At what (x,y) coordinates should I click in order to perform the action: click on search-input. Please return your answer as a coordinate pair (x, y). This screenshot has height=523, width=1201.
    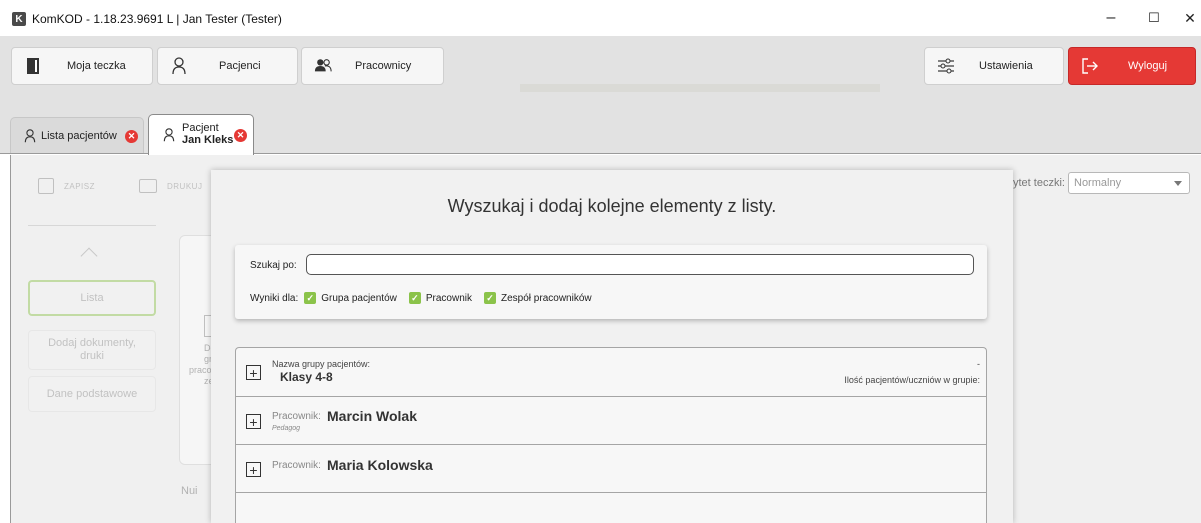
    Looking at the image, I should click on (640, 264).